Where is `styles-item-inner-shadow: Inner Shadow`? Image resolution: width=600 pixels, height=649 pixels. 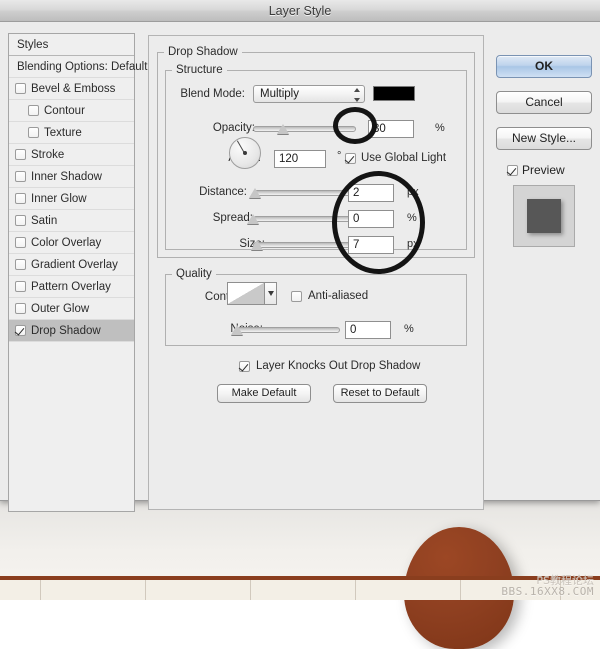
styles-item-inner-shadow: Inner Shadow is located at coordinates (71, 177).